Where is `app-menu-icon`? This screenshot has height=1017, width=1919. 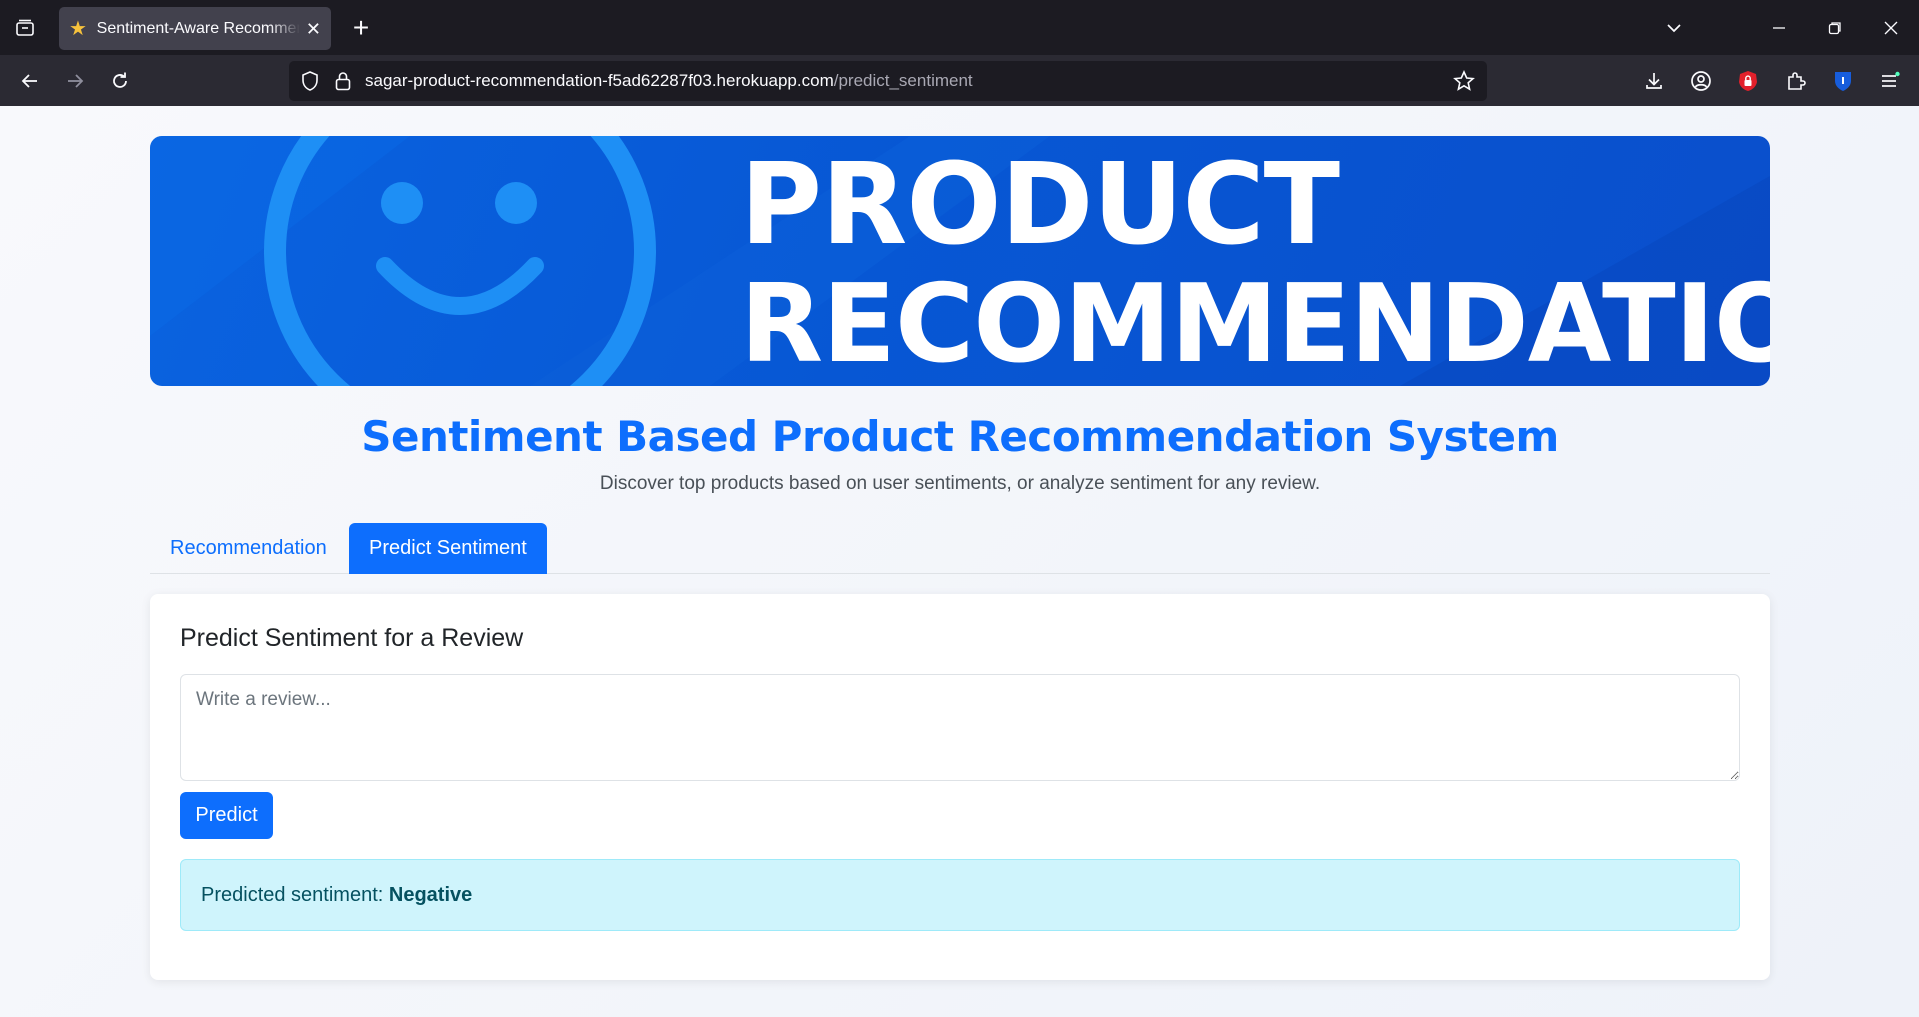 app-menu-icon is located at coordinates (1890, 81).